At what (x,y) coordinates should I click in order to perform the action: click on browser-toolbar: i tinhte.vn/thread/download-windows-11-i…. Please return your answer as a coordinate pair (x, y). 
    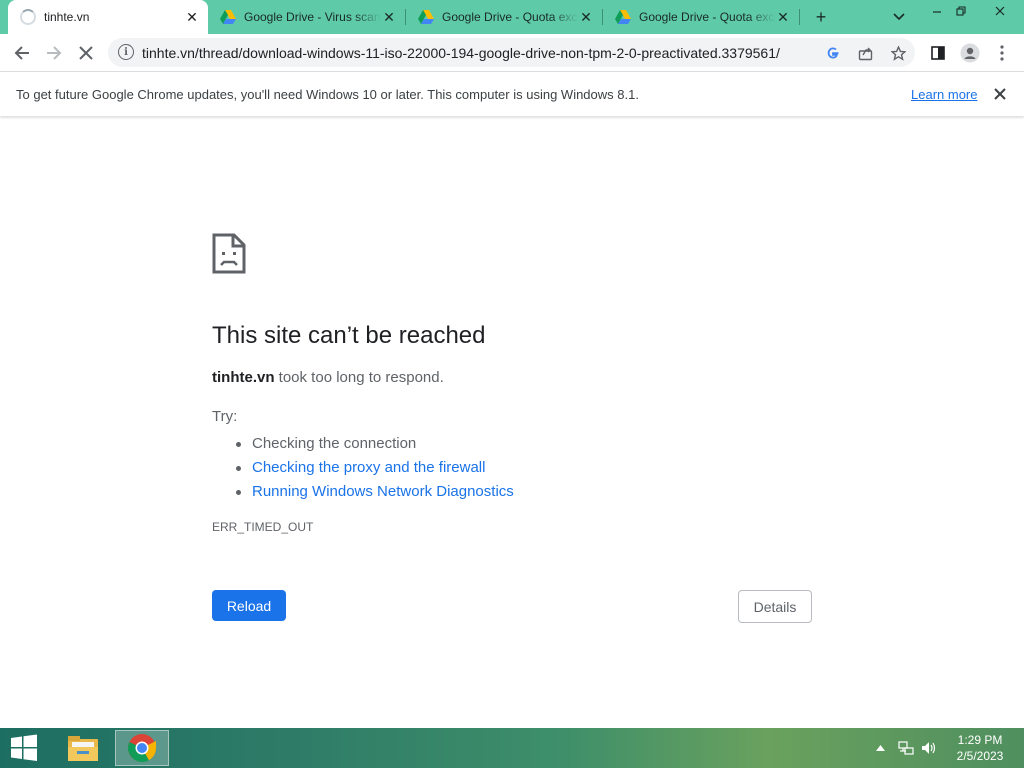
    Looking at the image, I should click on (512, 52).